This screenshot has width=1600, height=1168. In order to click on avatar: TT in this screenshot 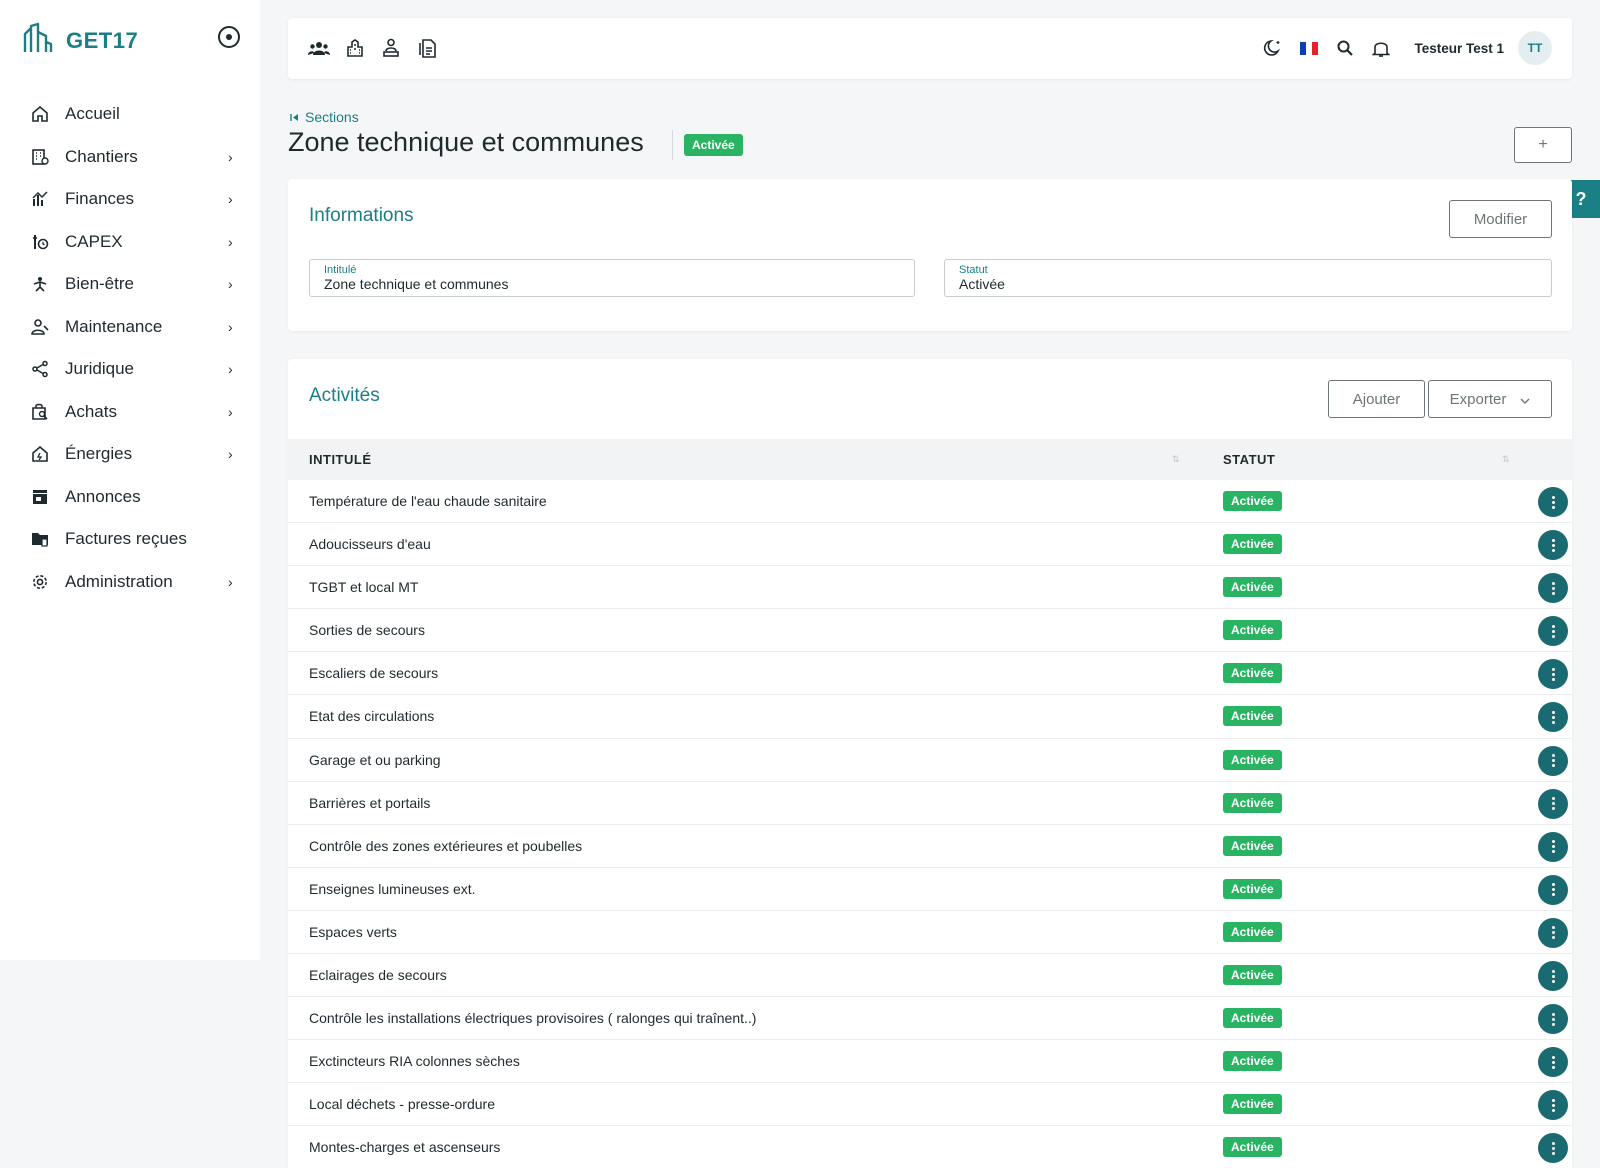, I will do `click(1535, 48)`.